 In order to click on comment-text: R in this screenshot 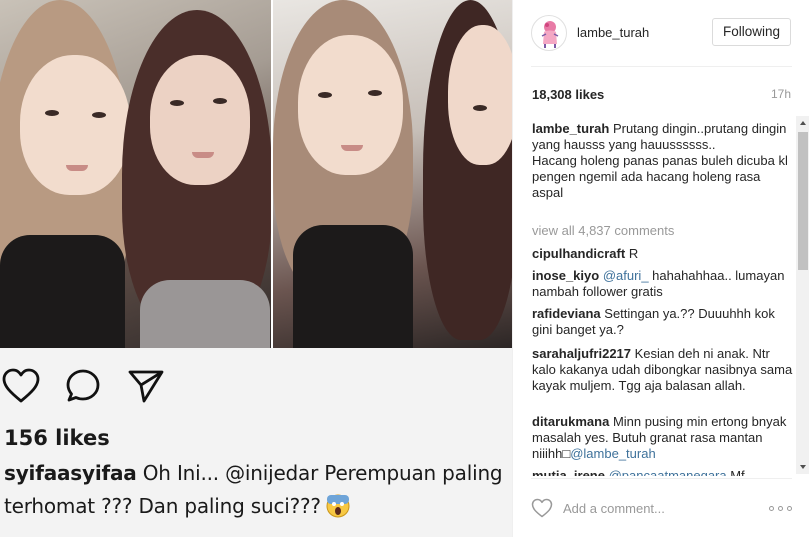, I will do `click(633, 253)`.